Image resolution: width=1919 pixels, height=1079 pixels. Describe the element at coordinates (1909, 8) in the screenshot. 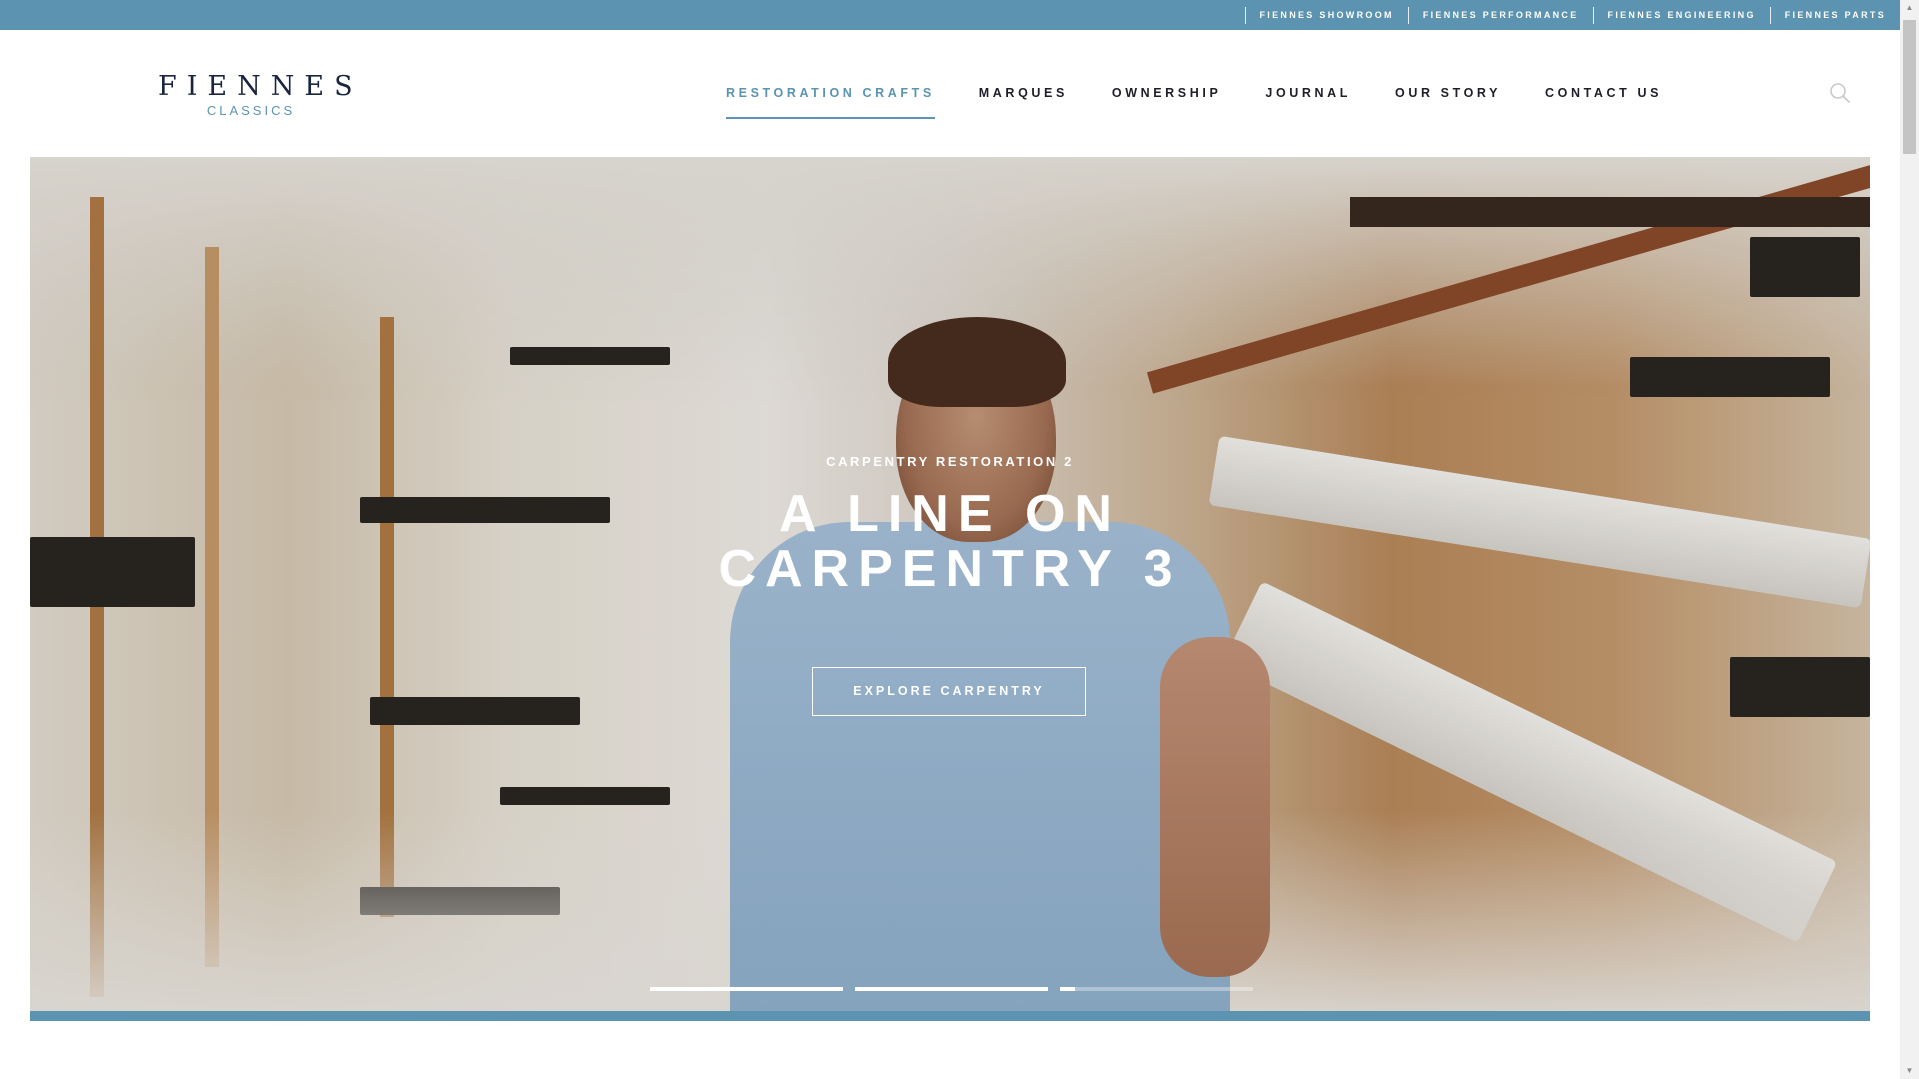

I see `scroll-up-arrow-icon: ▲` at that location.